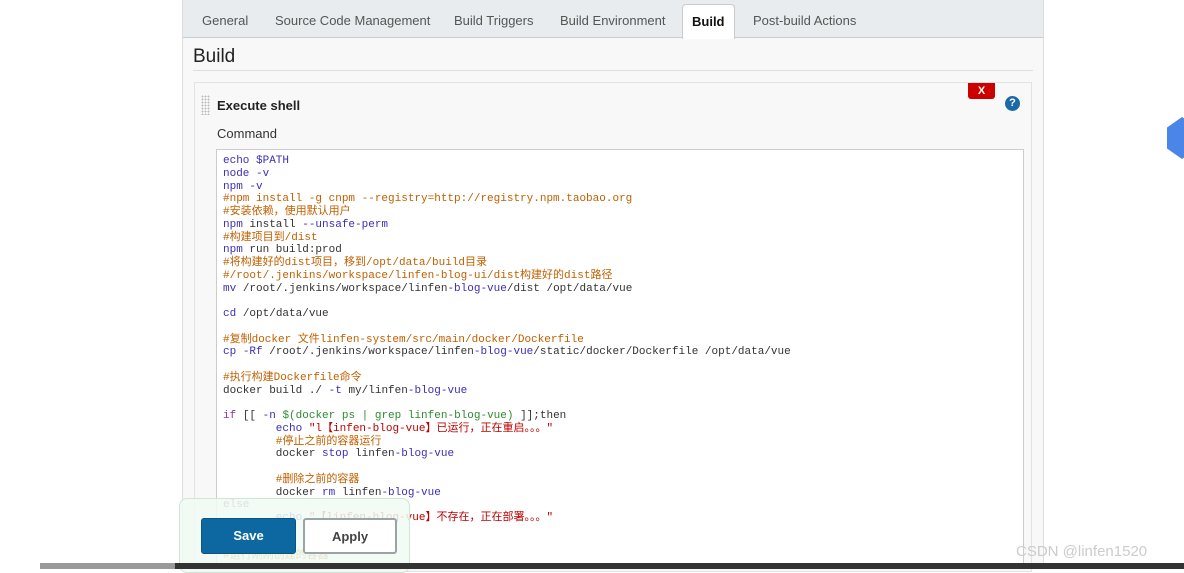 The image size is (1184, 573). What do you see at coordinates (620, 263) in the screenshot?
I see `code-line: #将构建好的dist项目，移到/opt/data/build目录` at bounding box center [620, 263].